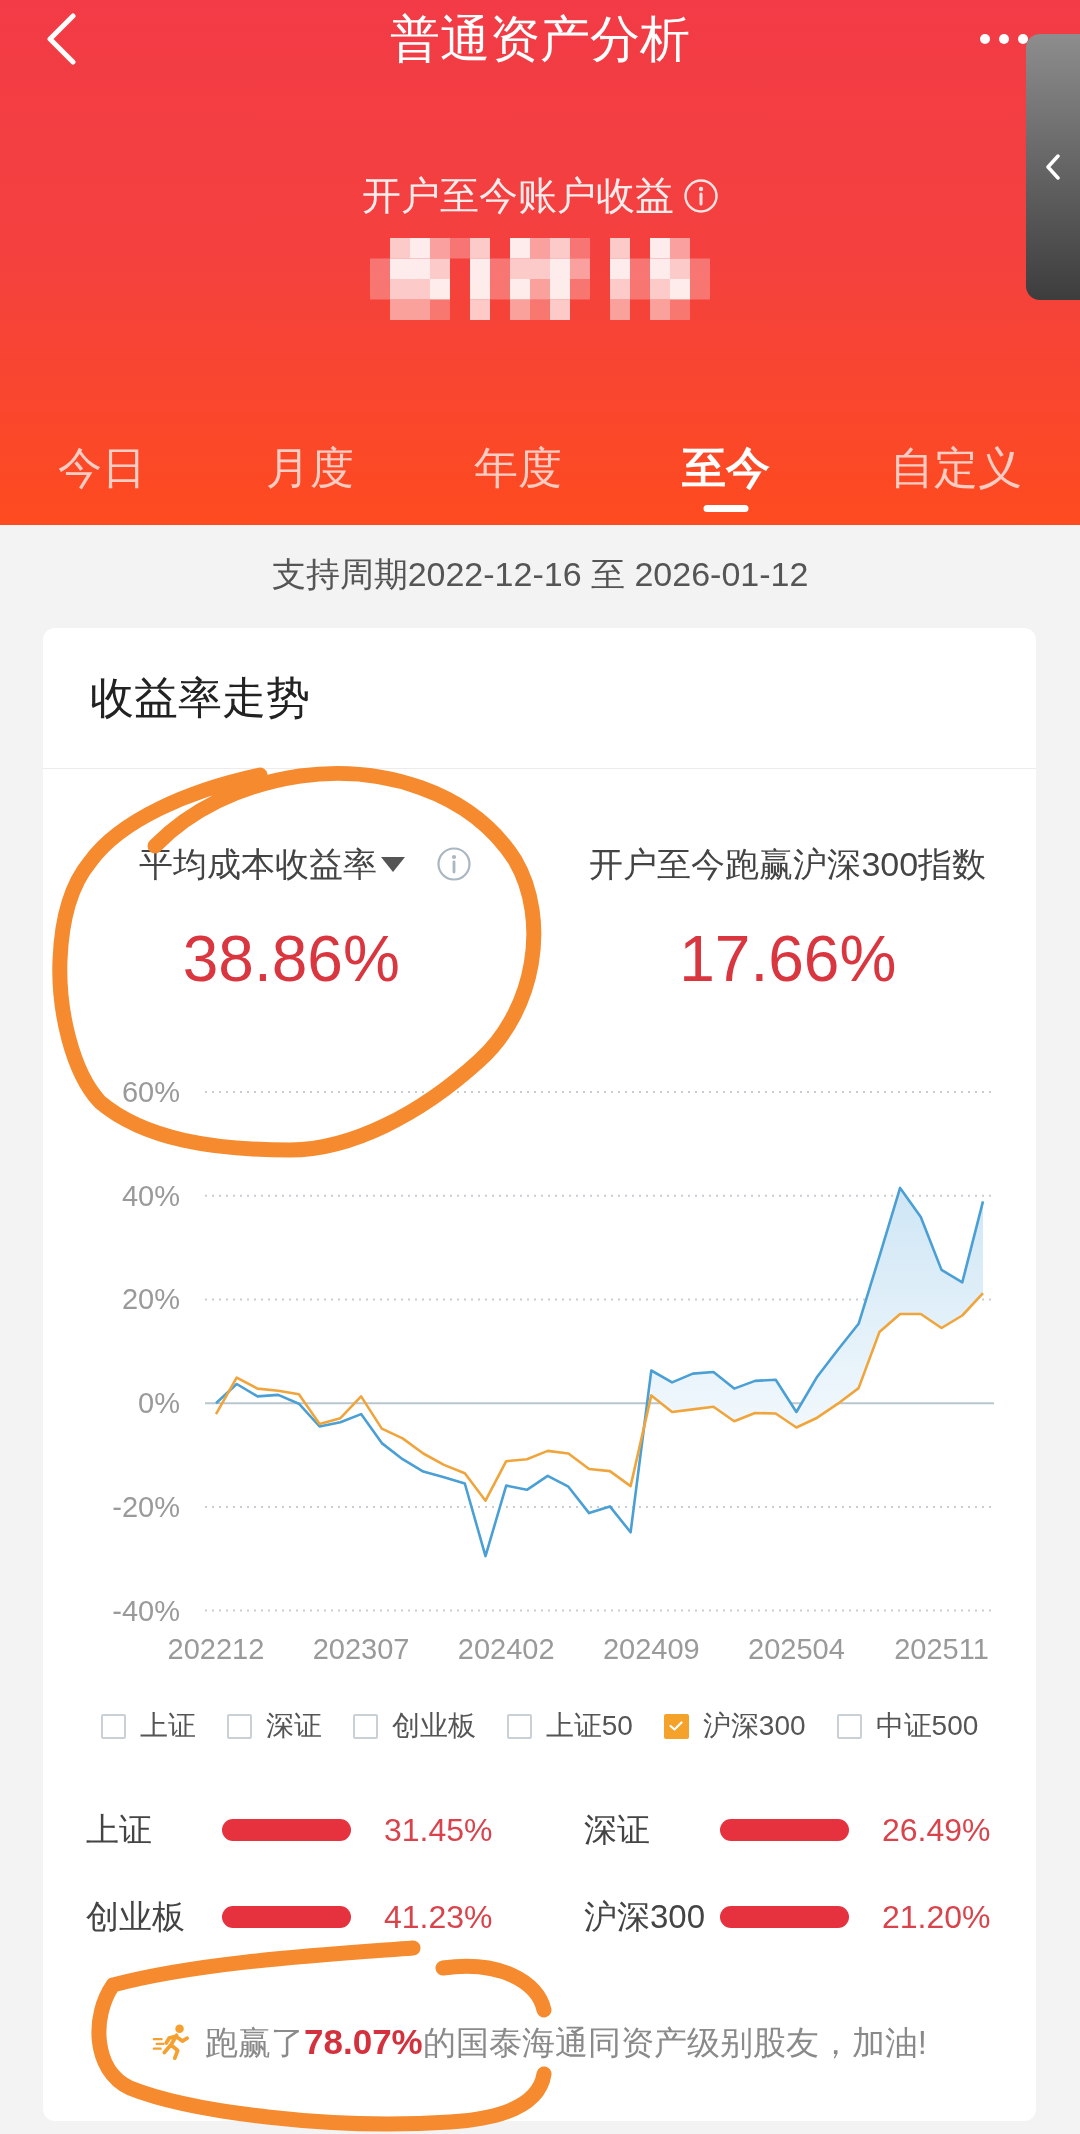 This screenshot has width=1080, height=2134. I want to click on y-axis-label: -20%, so click(146, 1506).